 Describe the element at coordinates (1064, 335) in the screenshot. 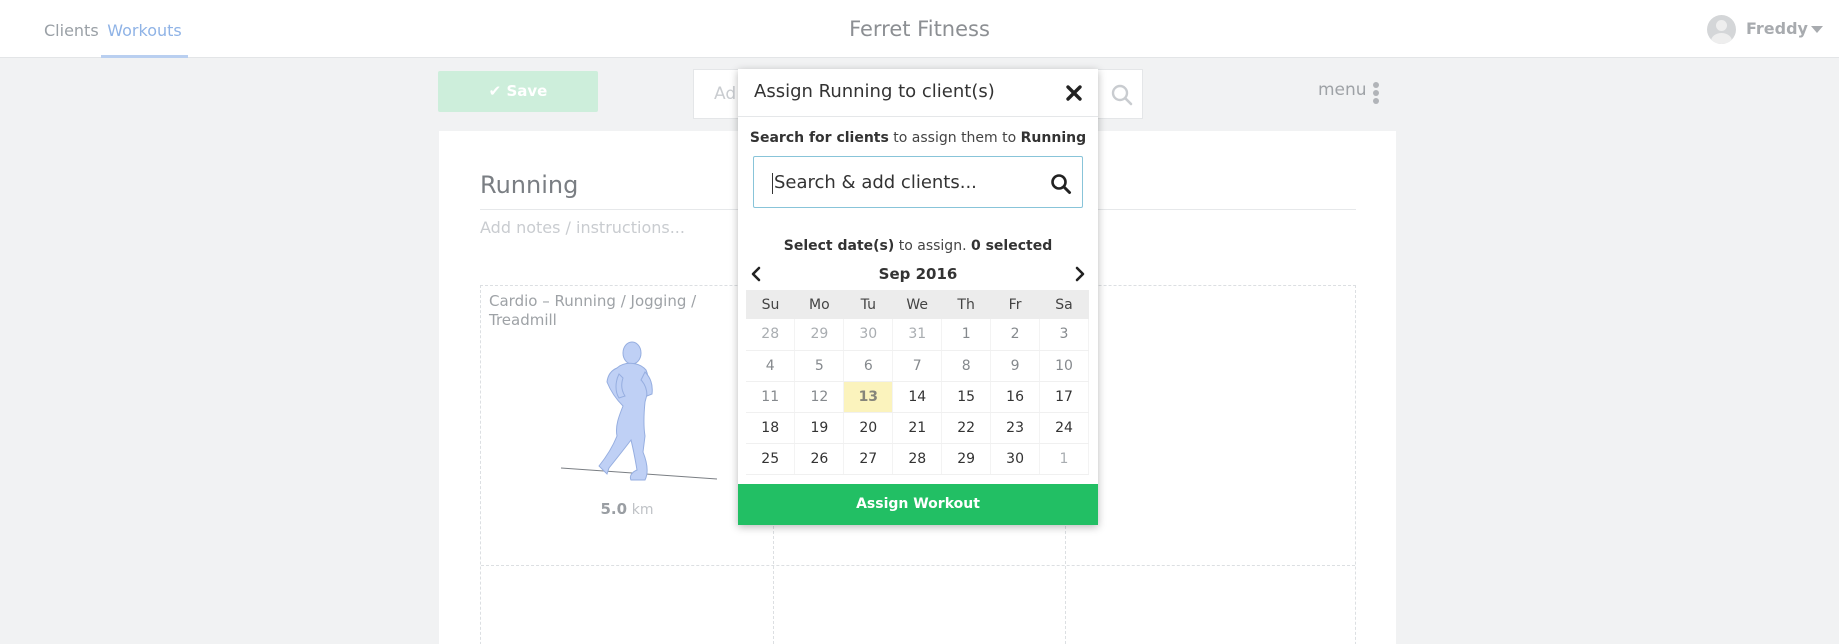

I see `calendar-day: 3` at that location.